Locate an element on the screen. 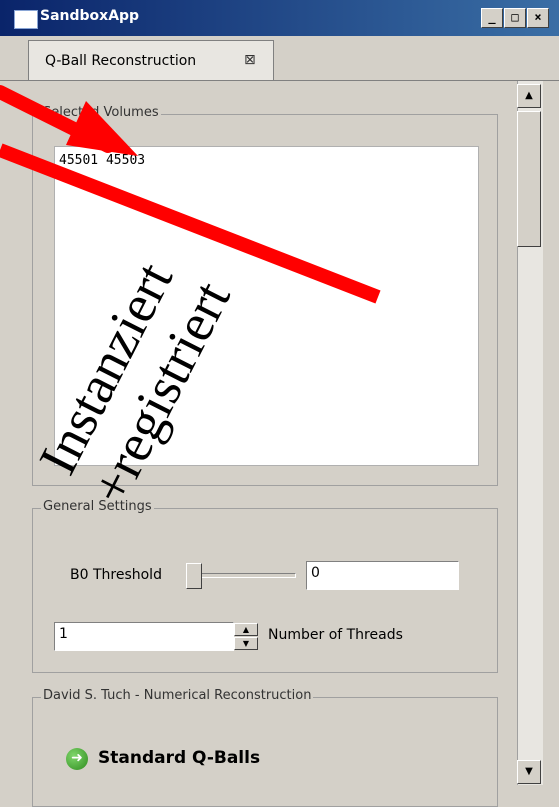 The width and height of the screenshot is (559, 807). b0-threshold-input: 0 is located at coordinates (382, 575).